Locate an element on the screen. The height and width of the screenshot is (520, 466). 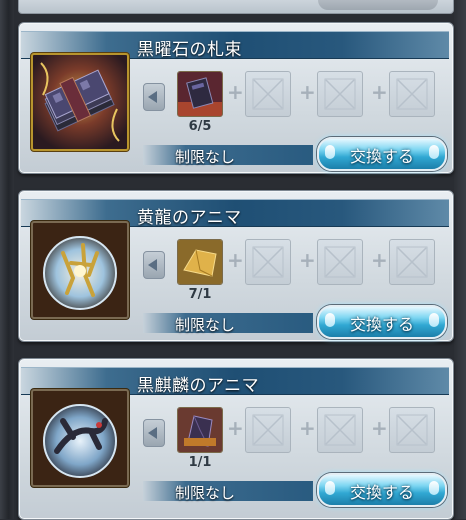
black-shard-icon is located at coordinates (200, 430).